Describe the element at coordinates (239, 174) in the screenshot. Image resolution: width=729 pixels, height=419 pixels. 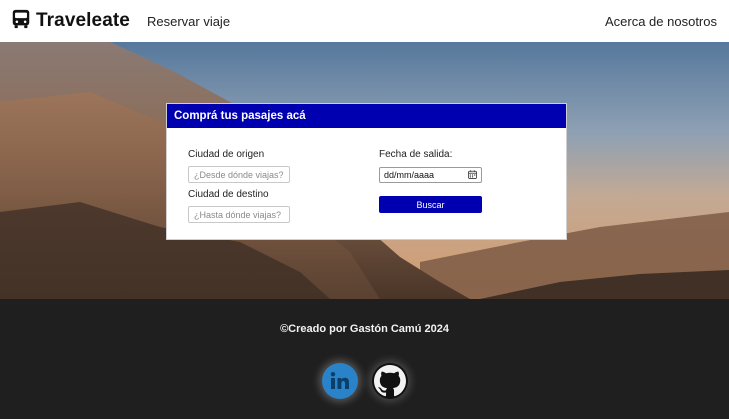
I see `origin-input` at that location.